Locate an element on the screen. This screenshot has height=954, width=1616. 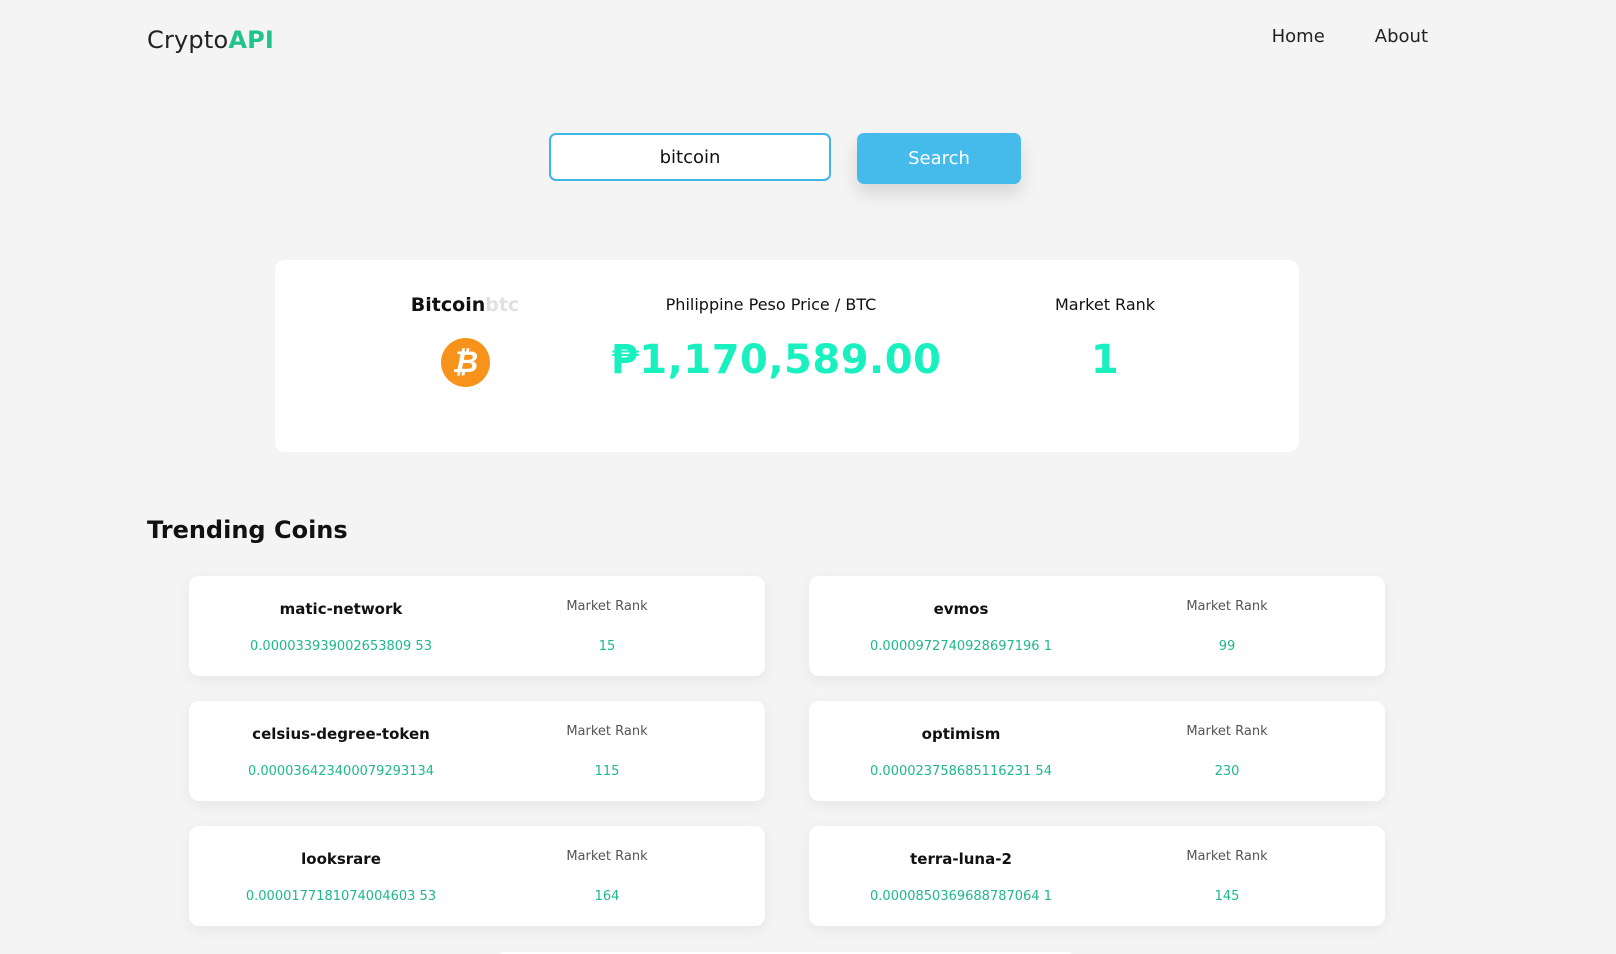
trending-coin-price: 0.000023758685116231 54 is located at coordinates (961, 771).